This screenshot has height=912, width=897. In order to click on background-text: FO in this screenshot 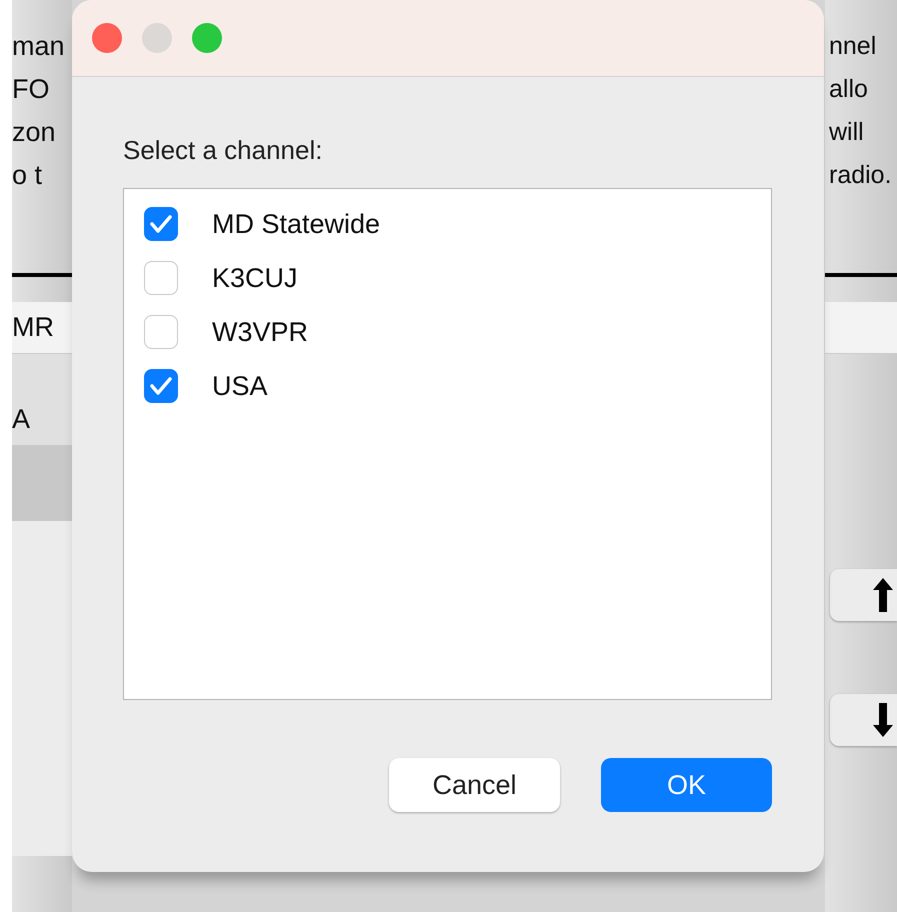, I will do `click(31, 89)`.